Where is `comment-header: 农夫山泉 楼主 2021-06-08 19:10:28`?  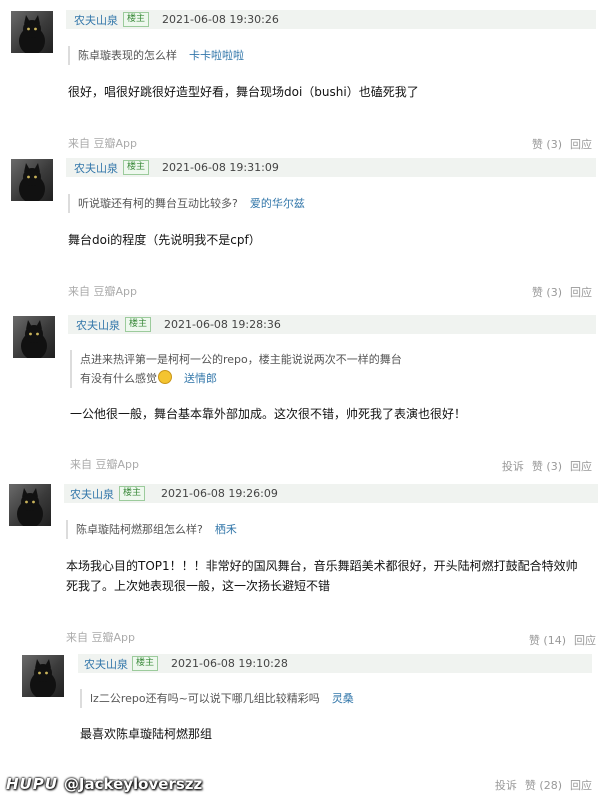 comment-header: 农夫山泉 楼主 2021-06-08 19:10:28 is located at coordinates (335, 663).